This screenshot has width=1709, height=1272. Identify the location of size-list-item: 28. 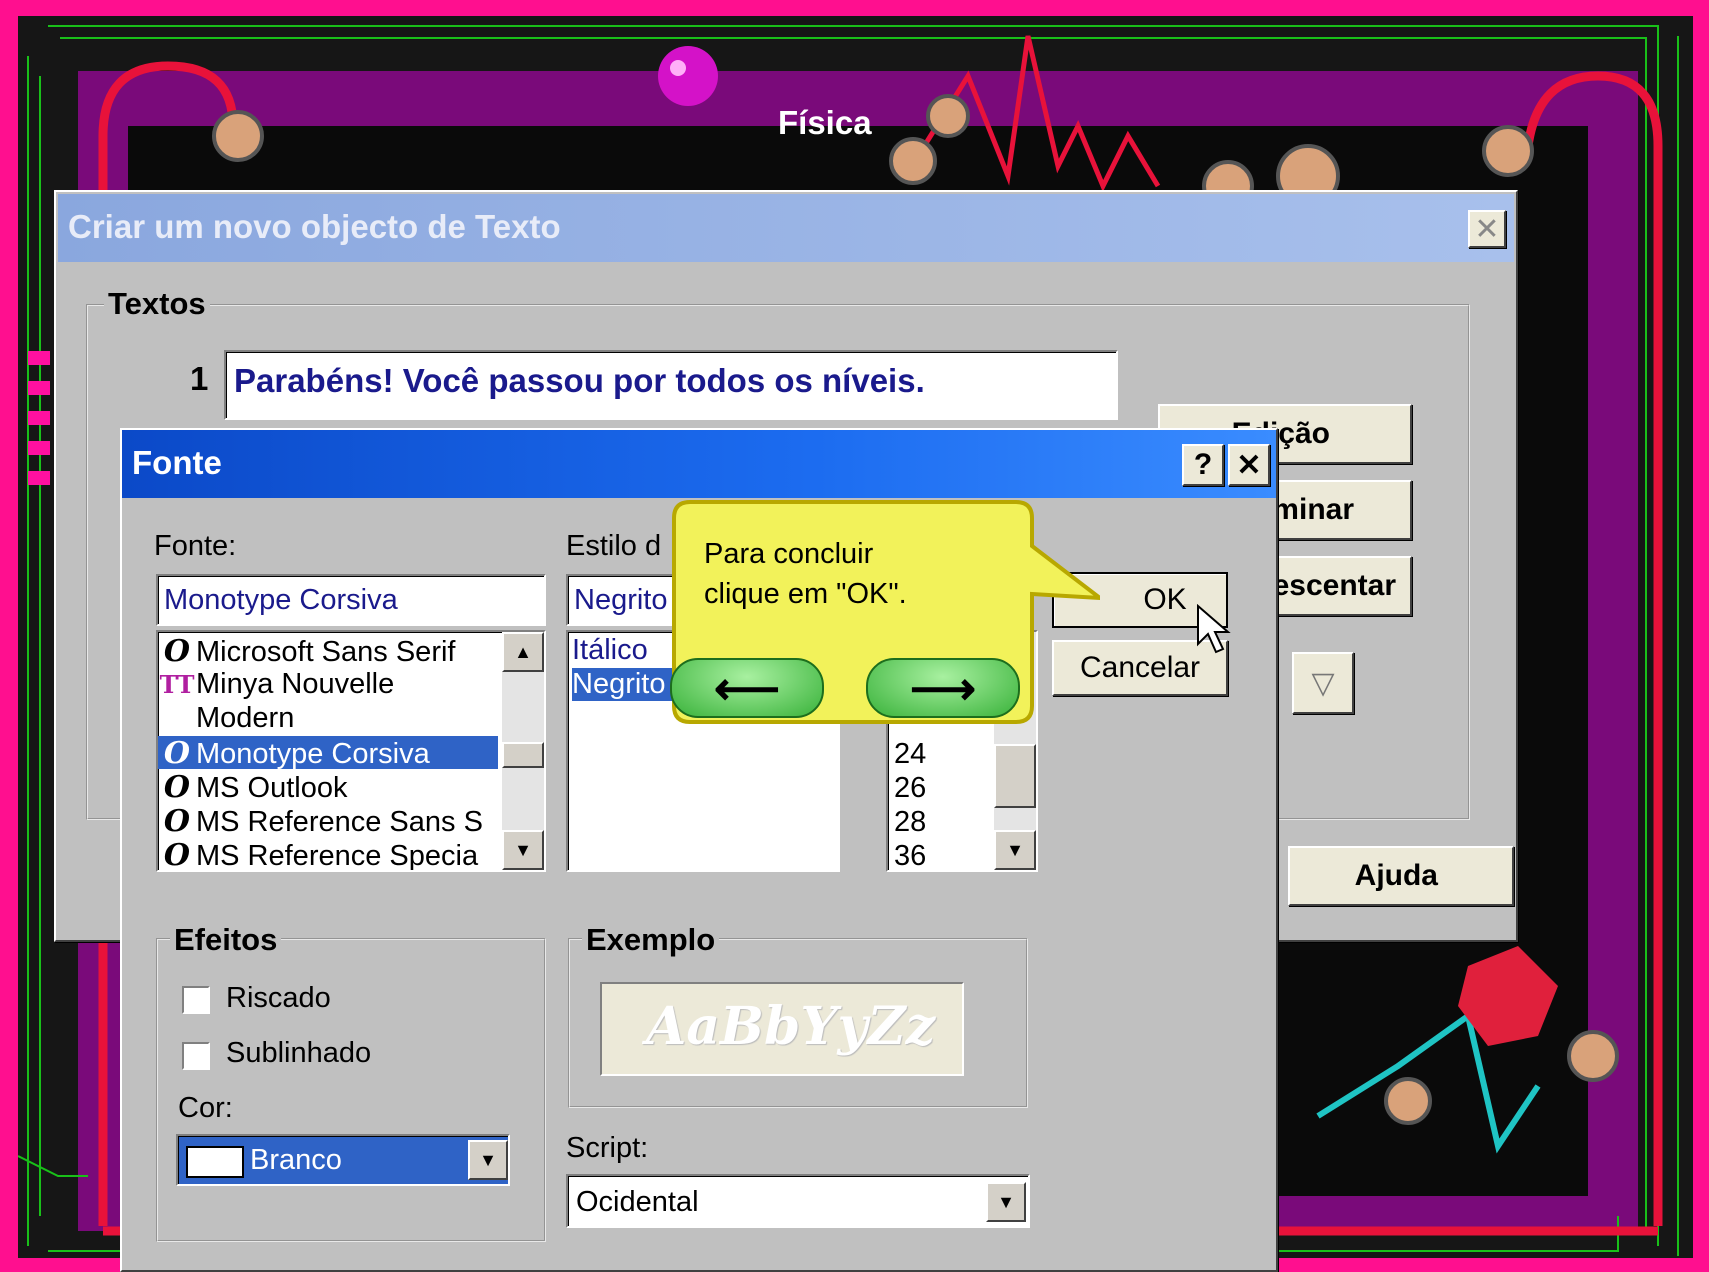
(910, 822).